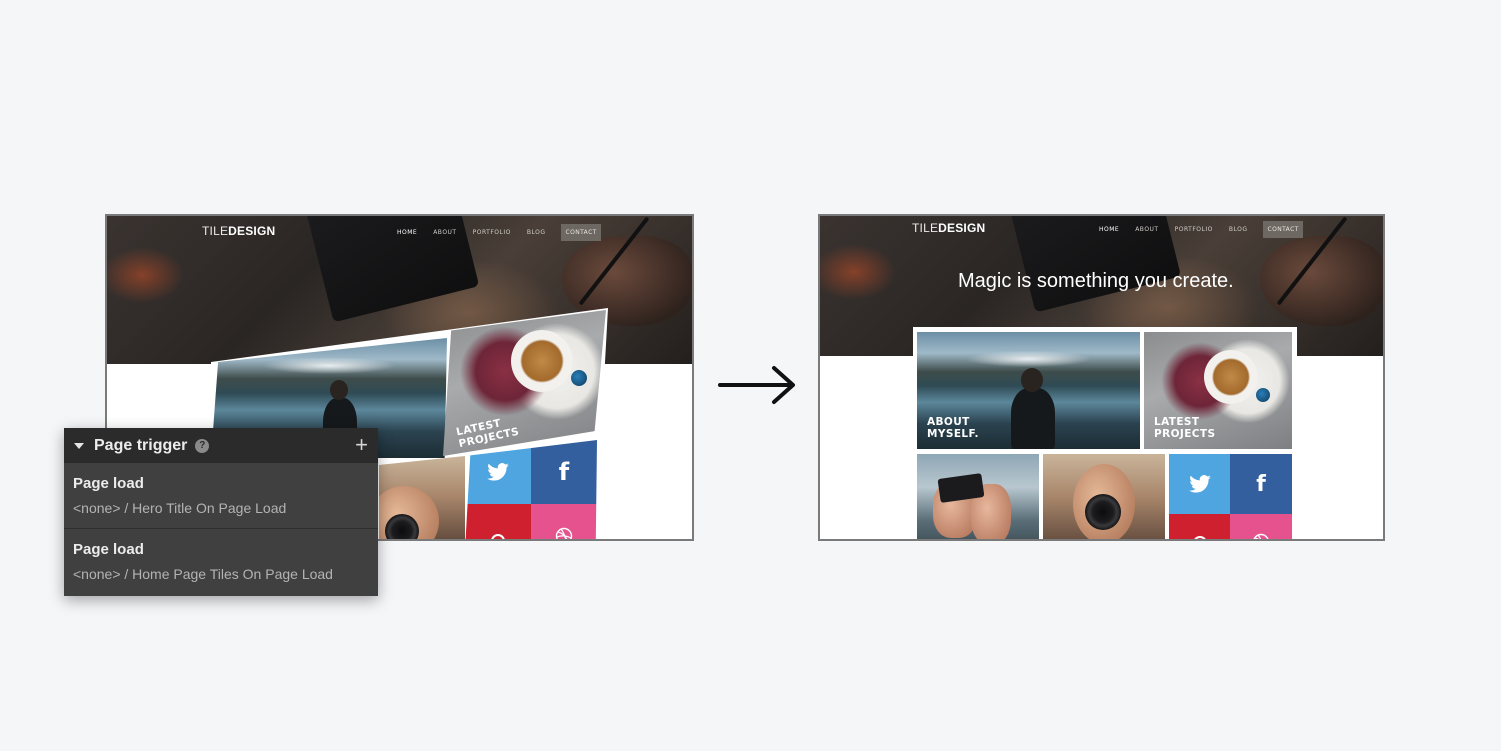 The width and height of the screenshot is (1501, 751). What do you see at coordinates (1109, 229) in the screenshot?
I see `nav-home: HOME` at bounding box center [1109, 229].